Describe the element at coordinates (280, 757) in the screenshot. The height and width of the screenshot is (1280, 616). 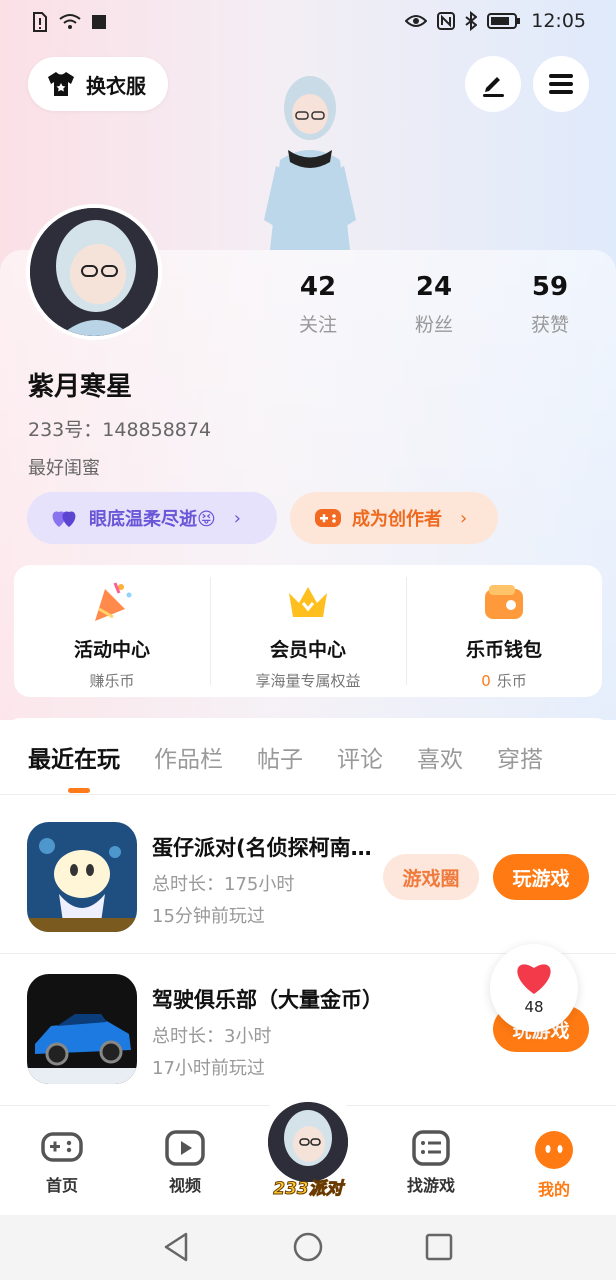
I see `tab-posts: 帖子` at that location.